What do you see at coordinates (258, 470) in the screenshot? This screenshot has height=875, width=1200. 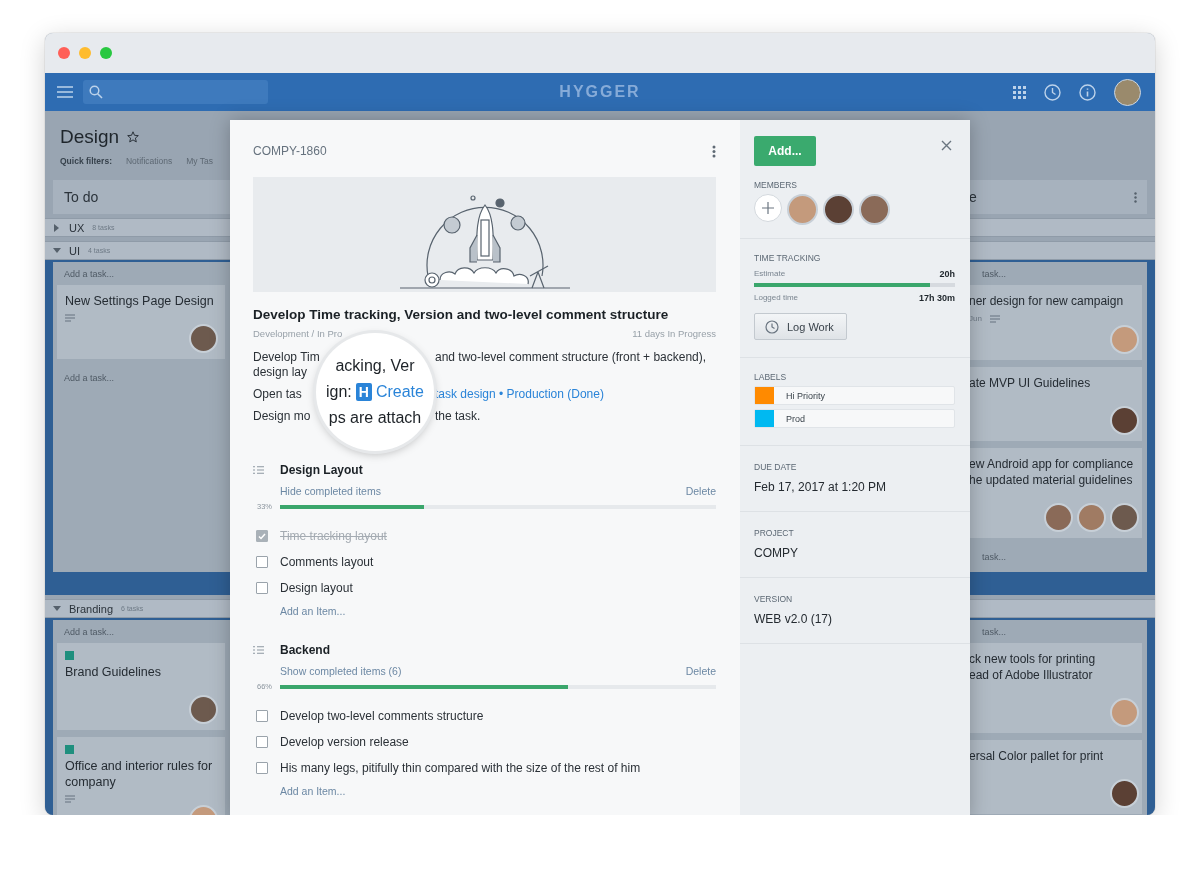 I see `checklist-icon` at bounding box center [258, 470].